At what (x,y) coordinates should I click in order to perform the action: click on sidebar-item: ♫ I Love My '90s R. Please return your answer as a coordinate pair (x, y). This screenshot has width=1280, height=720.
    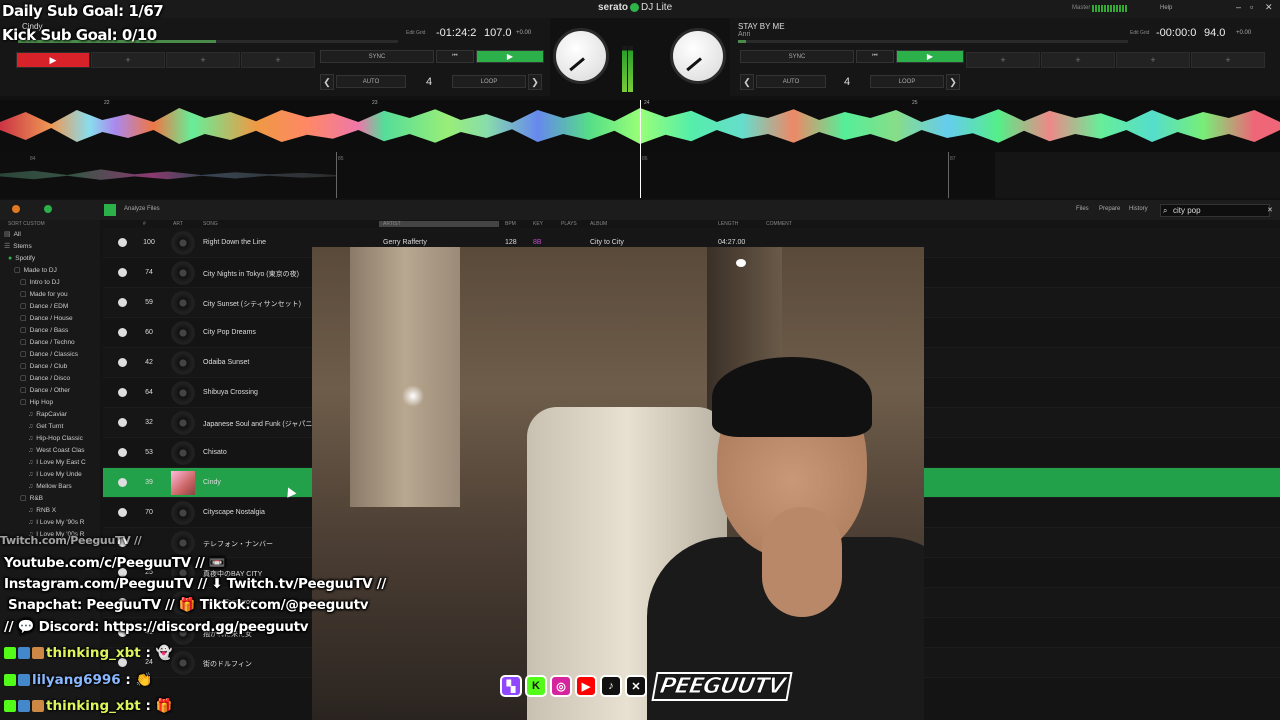
    Looking at the image, I should click on (50, 522).